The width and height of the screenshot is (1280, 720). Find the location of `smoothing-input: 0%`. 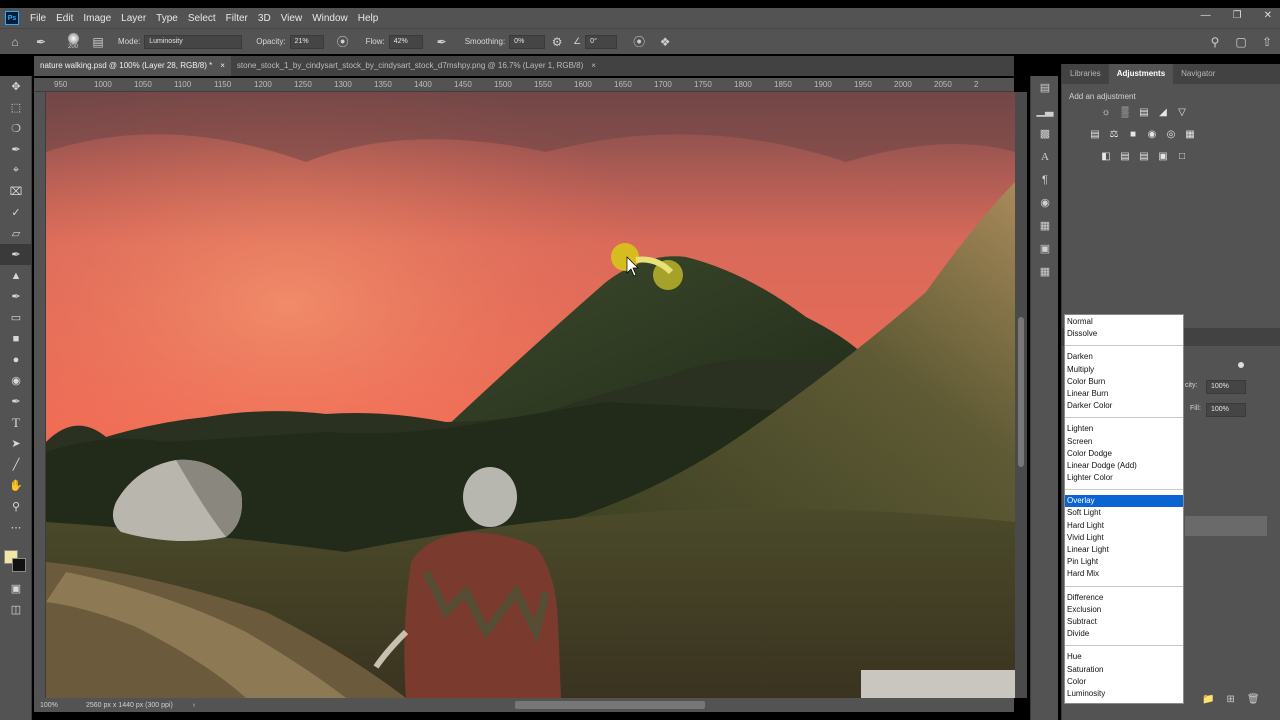

smoothing-input: 0% is located at coordinates (527, 41).